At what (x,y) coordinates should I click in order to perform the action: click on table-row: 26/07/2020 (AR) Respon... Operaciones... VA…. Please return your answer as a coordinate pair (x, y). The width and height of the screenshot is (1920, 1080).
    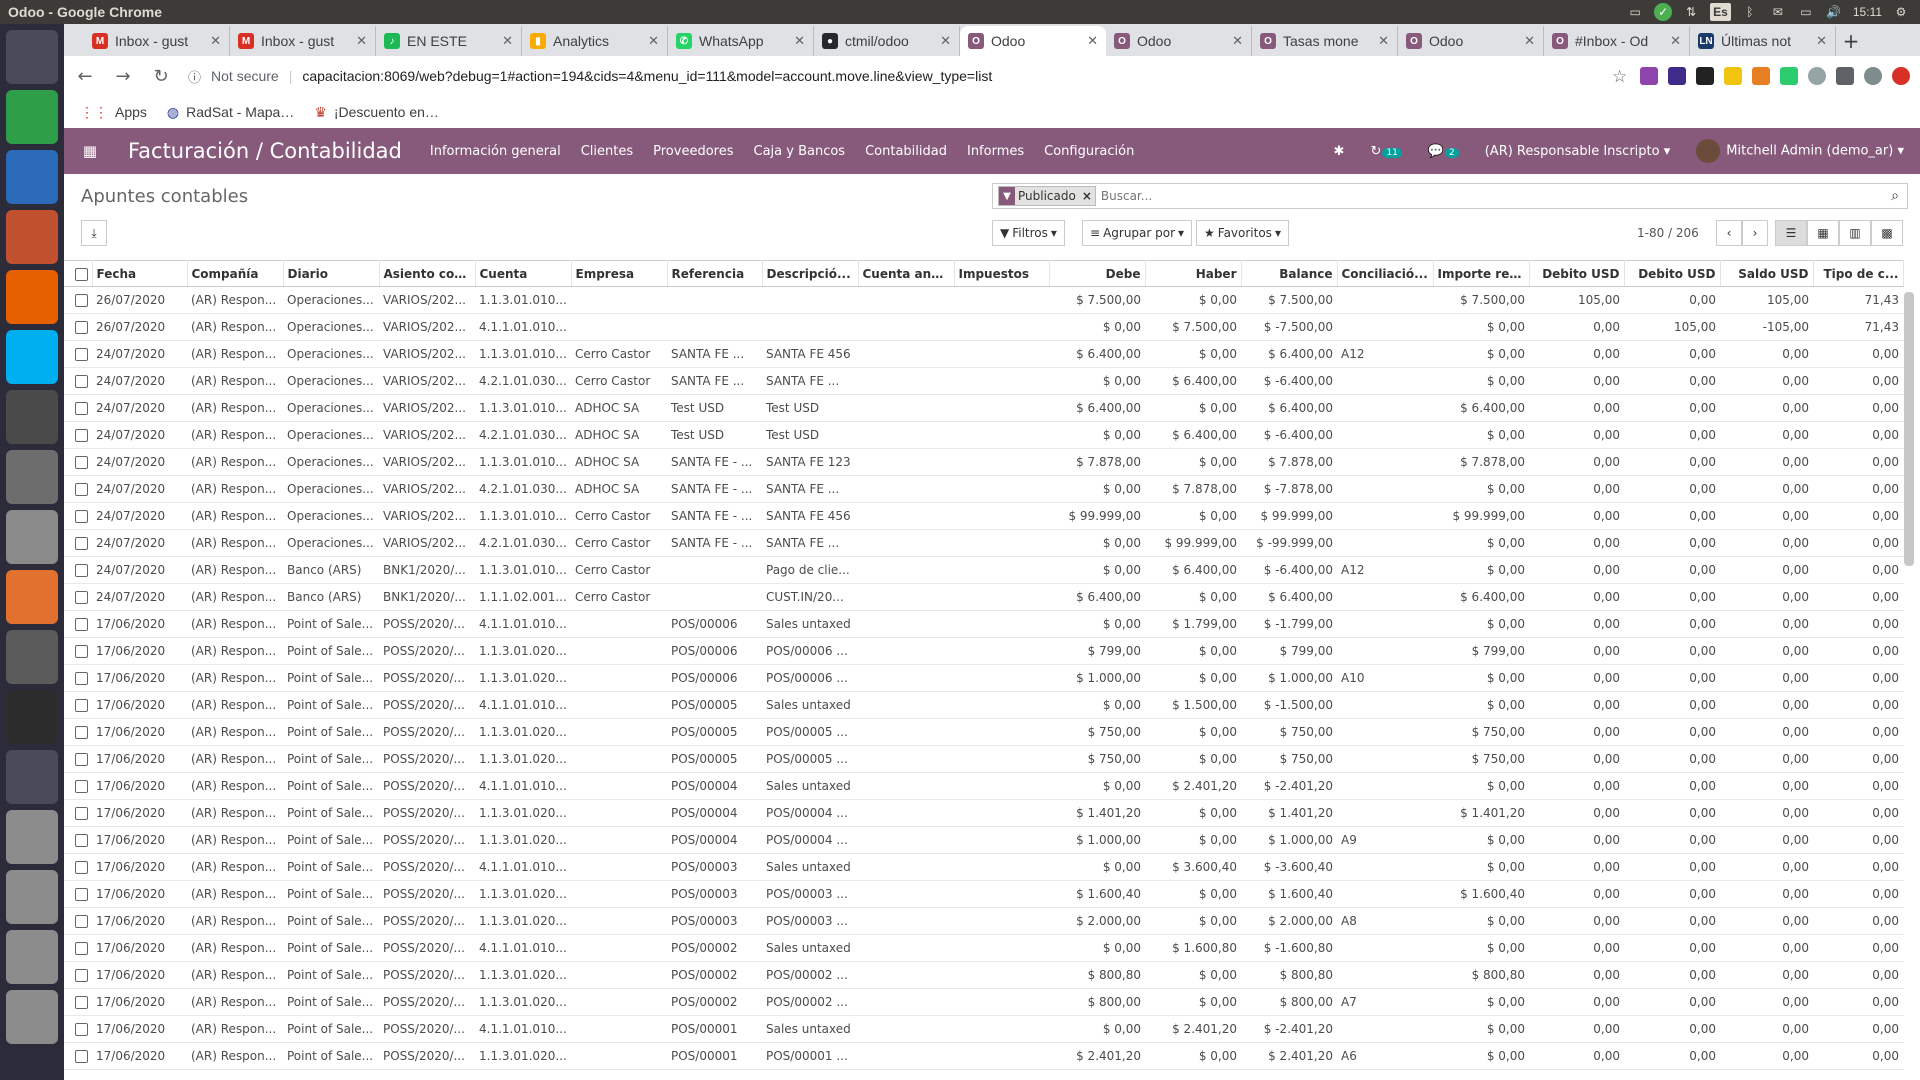
    Looking at the image, I should click on (984, 327).